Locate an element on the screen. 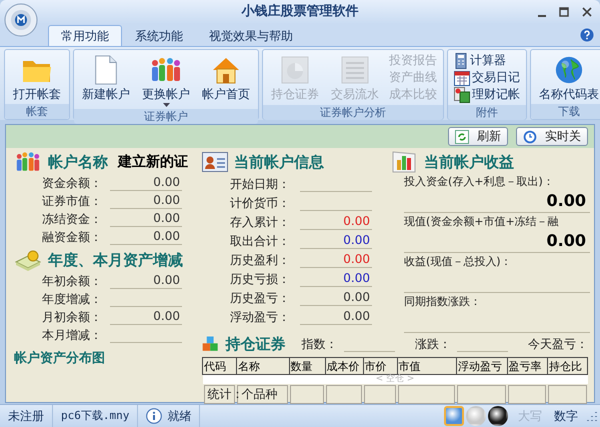 The width and height of the screenshot is (600, 427). group-label: 下载 is located at coordinates (565, 111).